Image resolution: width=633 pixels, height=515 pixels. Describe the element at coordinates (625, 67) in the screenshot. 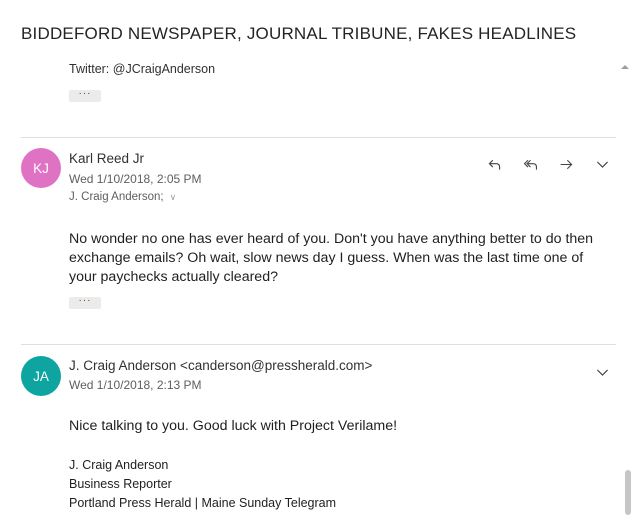

I see `scroll-up-arrow-icon` at that location.